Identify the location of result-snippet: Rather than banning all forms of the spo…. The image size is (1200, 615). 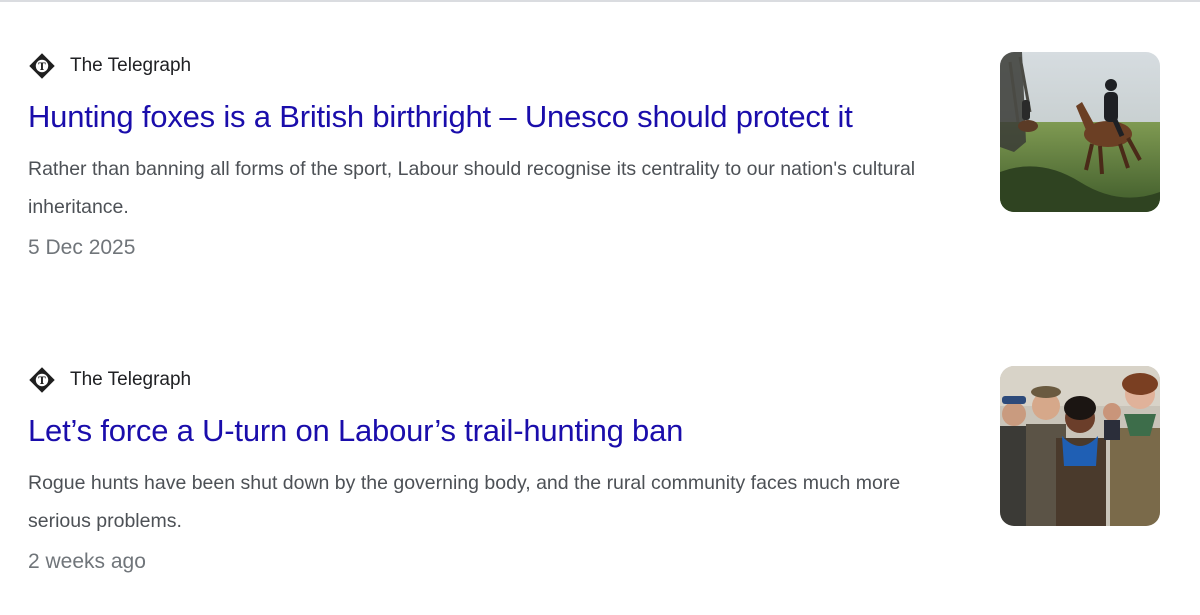
(472, 188).